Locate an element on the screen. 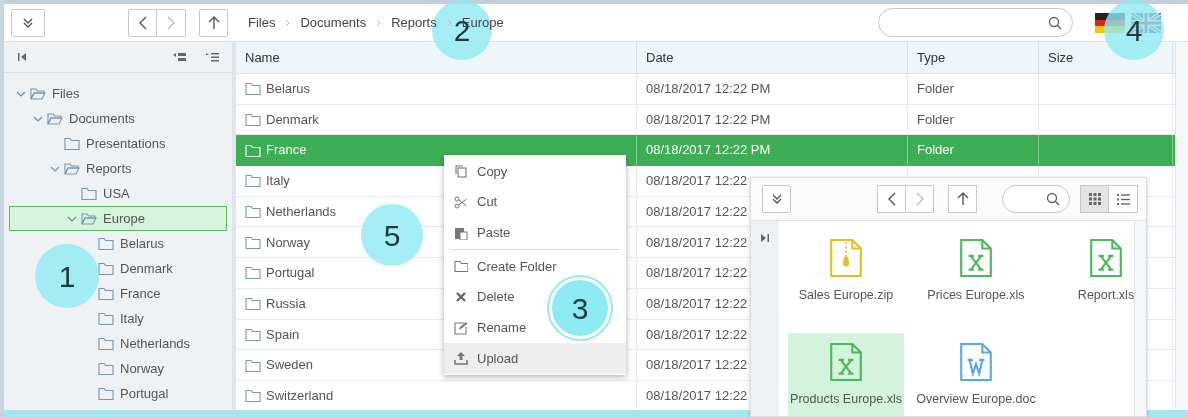 Image resolution: width=1188 pixels, height=417 pixels. clipboard-icon is located at coordinates (461, 232).